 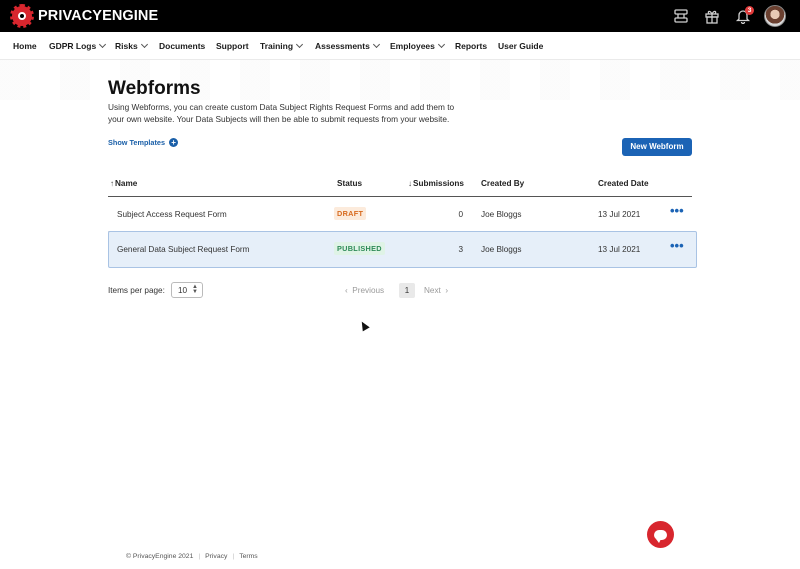 I want to click on show-templates-link: Show Templates +, so click(x=143, y=142).